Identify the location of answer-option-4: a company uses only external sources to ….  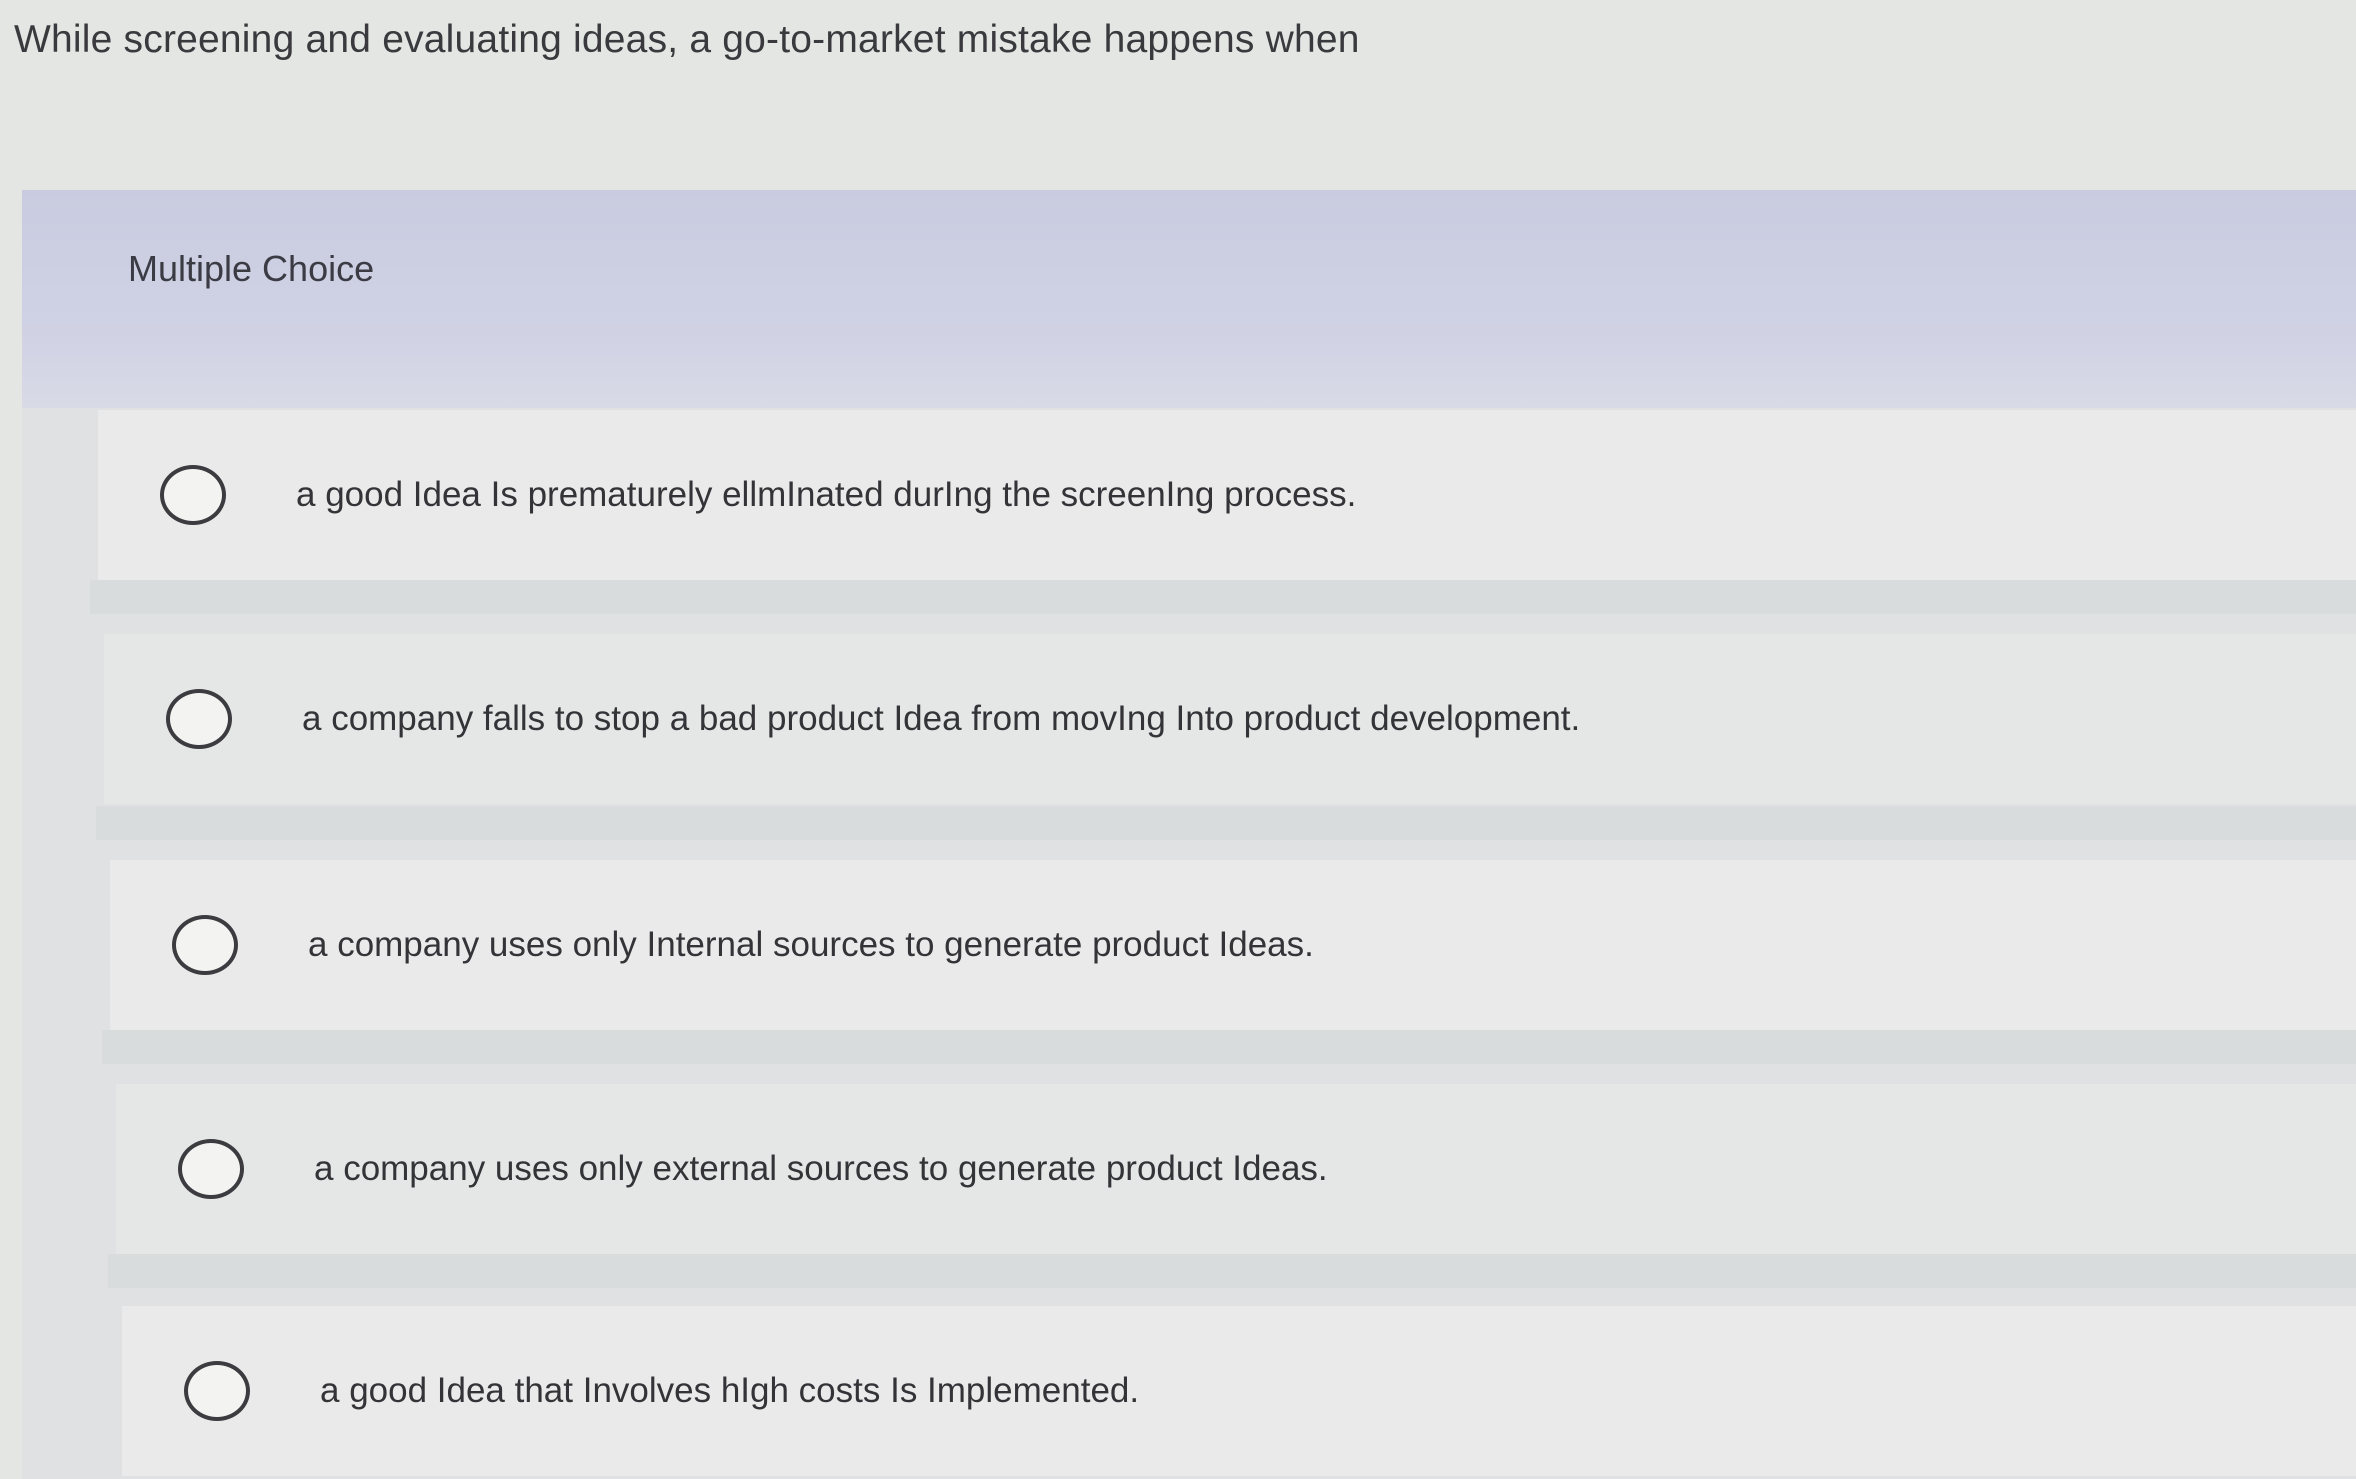
(1236, 1169).